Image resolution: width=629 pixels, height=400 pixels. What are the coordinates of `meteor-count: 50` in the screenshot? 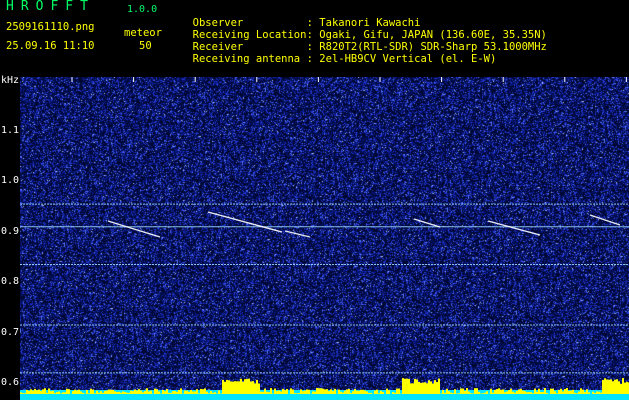 It's located at (145, 46).